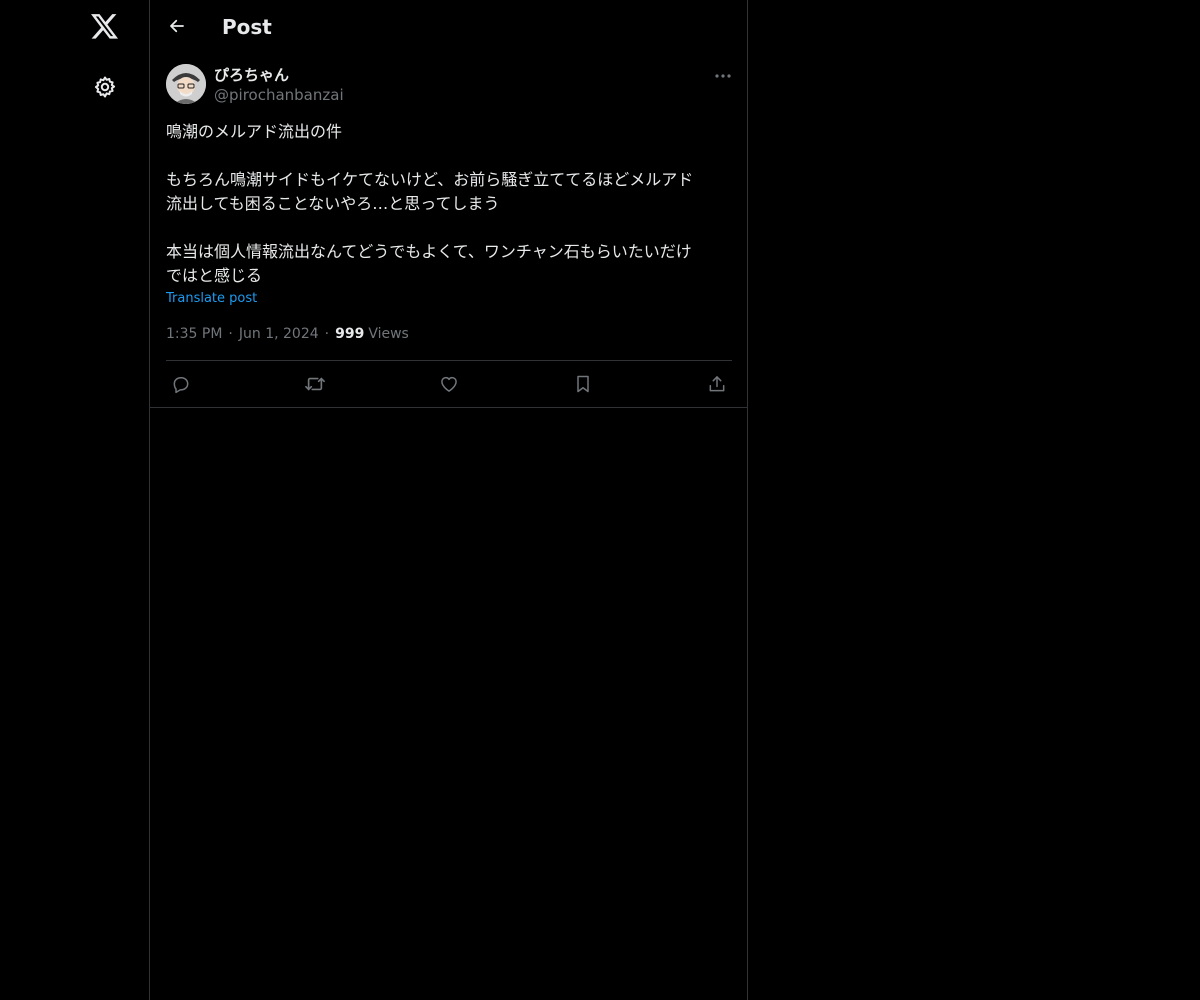 The image size is (1200, 1000). What do you see at coordinates (279, 95) in the screenshot?
I see `author-handle: @pirochanbanzai` at bounding box center [279, 95].